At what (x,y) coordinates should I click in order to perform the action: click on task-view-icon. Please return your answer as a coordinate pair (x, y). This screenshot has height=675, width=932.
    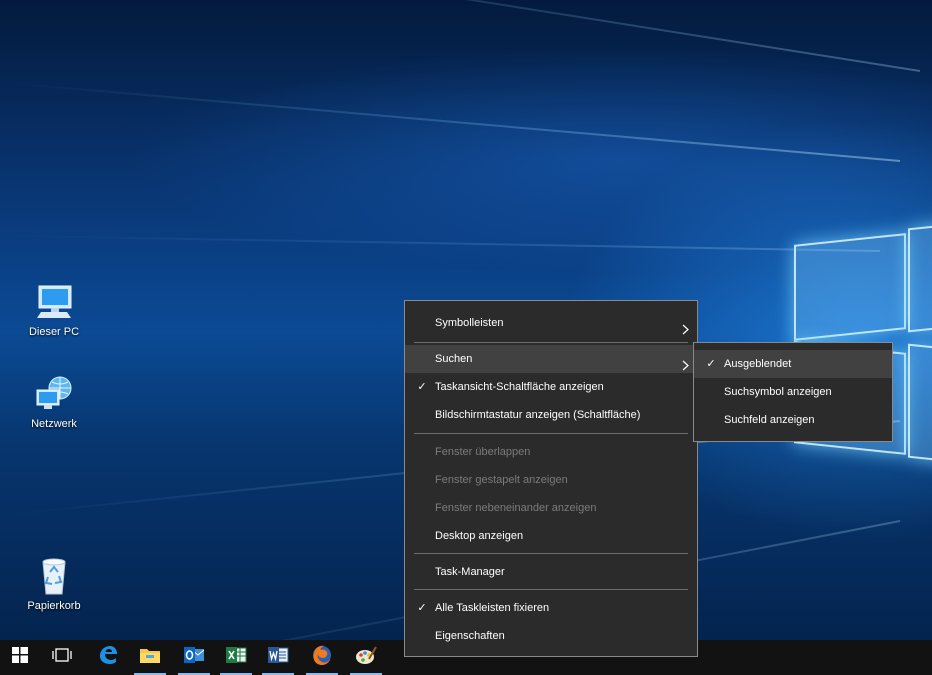
    Looking at the image, I should click on (62, 657).